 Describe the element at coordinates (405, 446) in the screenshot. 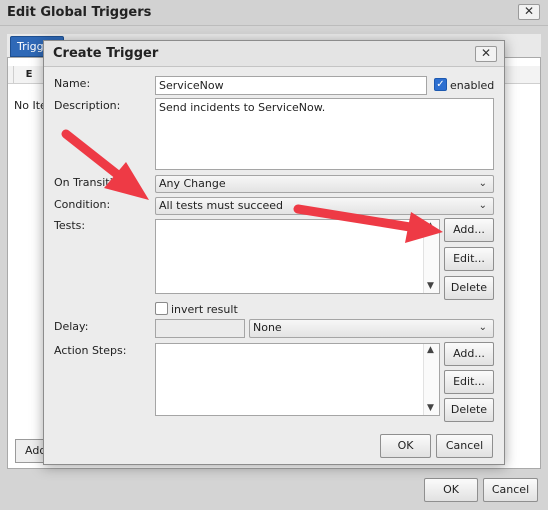

I see `dialog-ok-button: OK` at that location.